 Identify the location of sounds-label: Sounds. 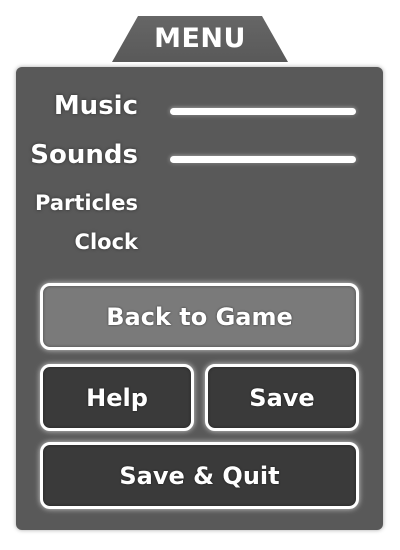
(84, 155).